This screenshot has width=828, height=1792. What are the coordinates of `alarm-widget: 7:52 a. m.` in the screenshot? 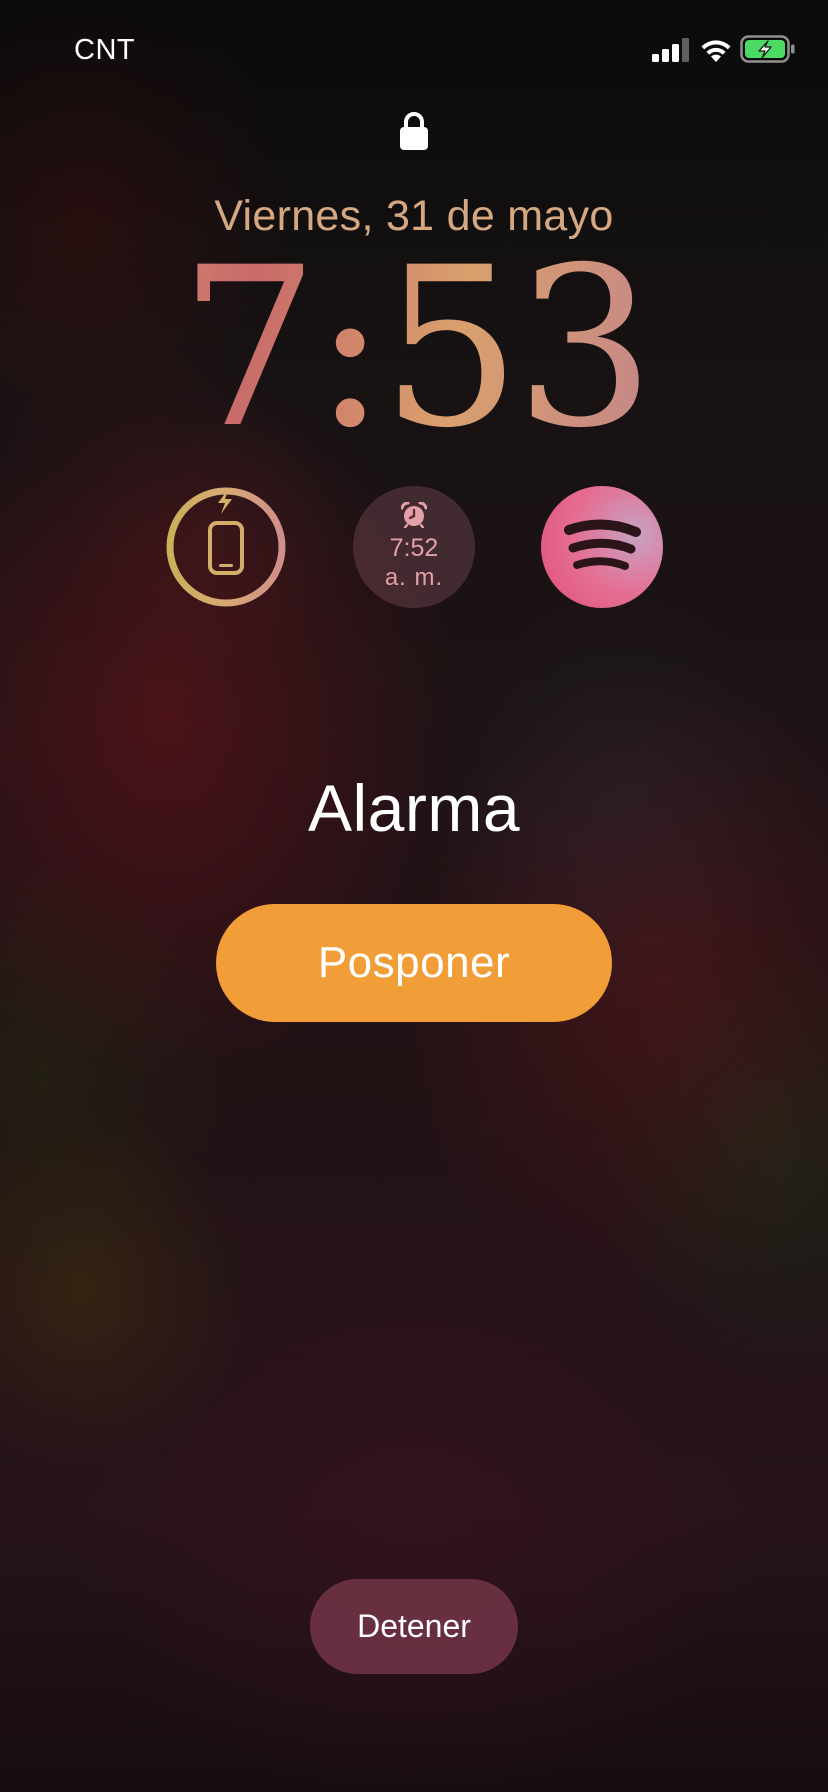 It's located at (414, 547).